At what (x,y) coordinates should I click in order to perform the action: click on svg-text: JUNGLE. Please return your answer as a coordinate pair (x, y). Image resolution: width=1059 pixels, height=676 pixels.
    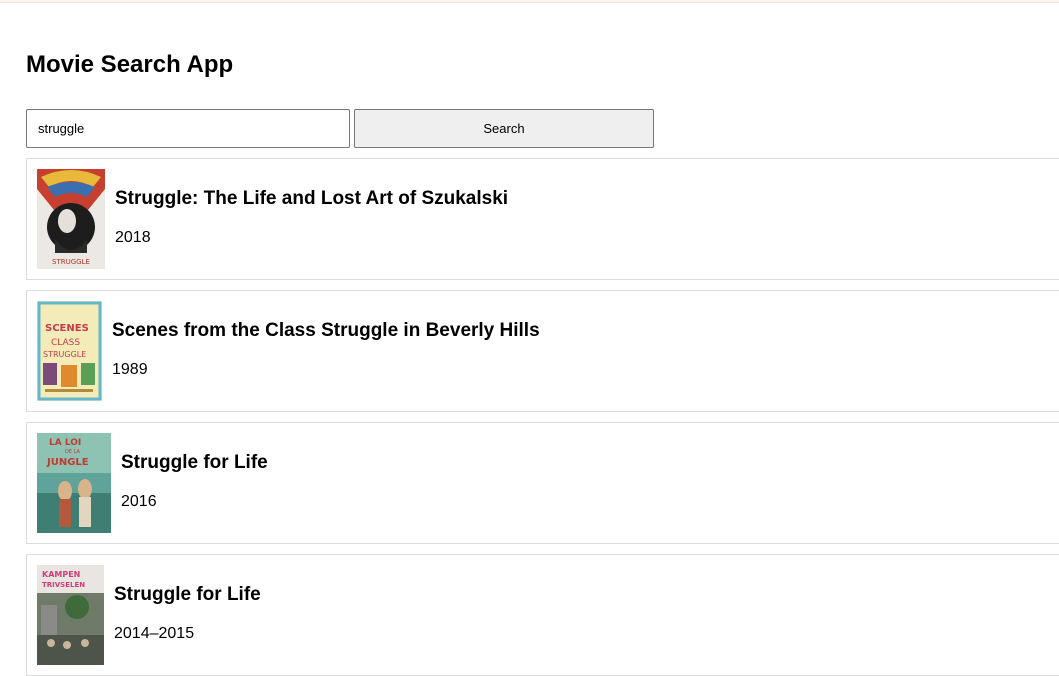
    Looking at the image, I should click on (67, 462).